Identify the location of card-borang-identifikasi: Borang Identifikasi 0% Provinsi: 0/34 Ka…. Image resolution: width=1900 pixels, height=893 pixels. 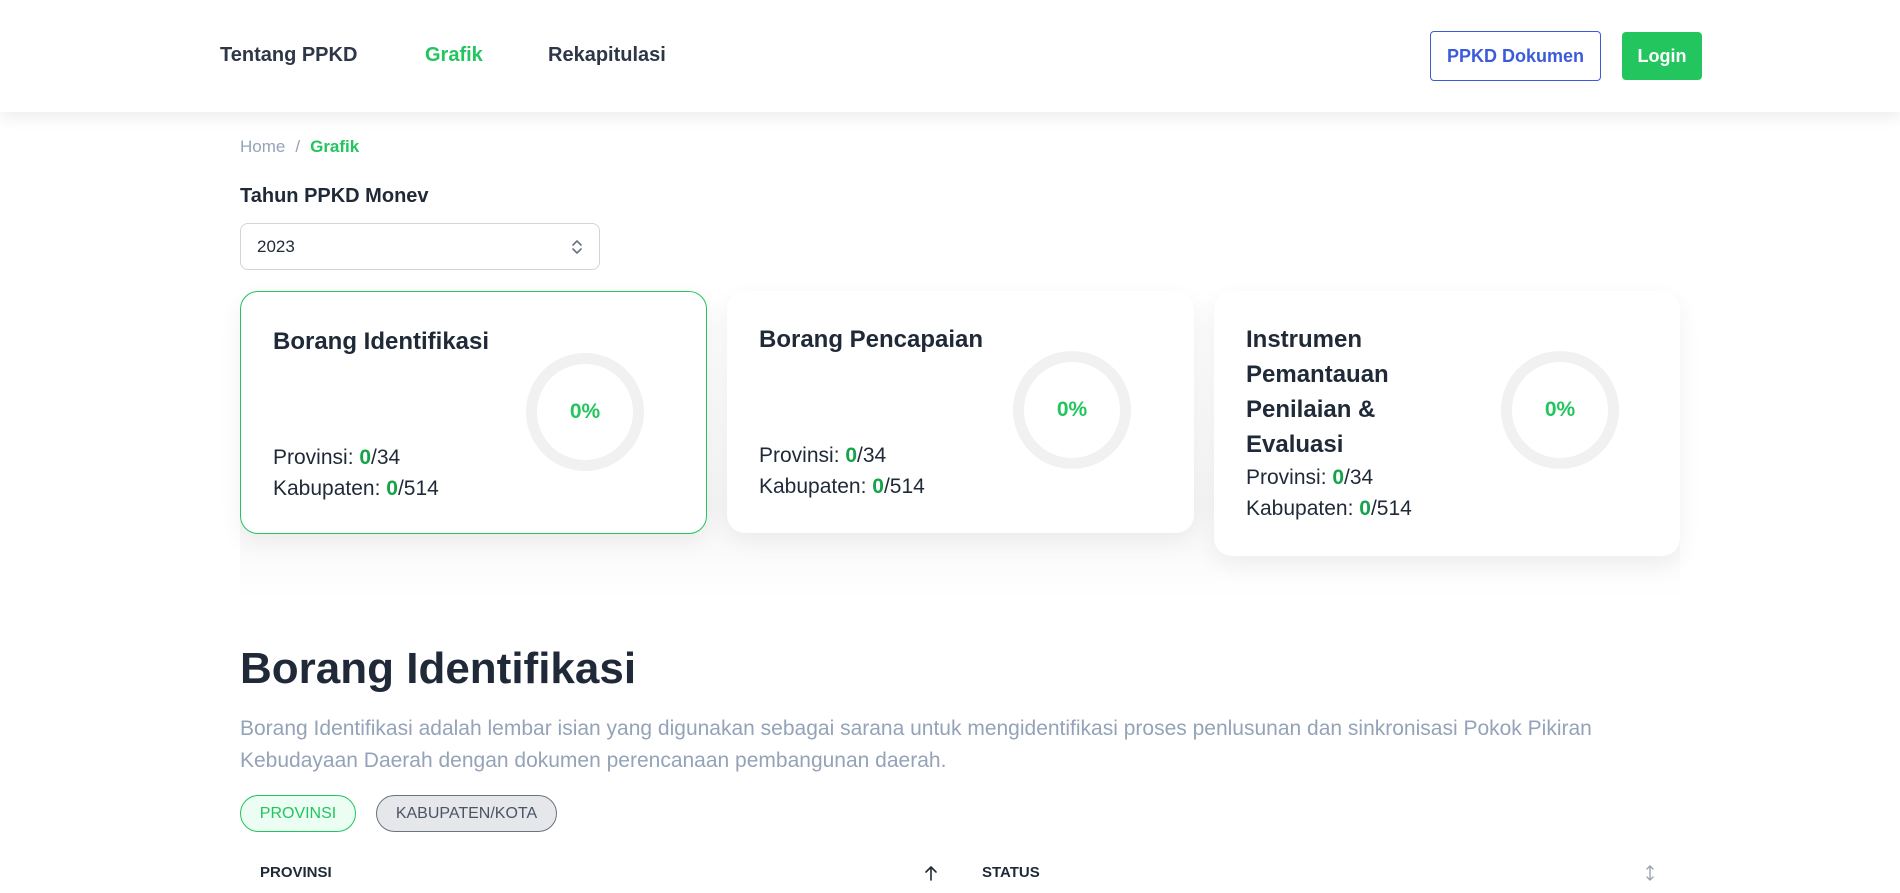
(473, 412).